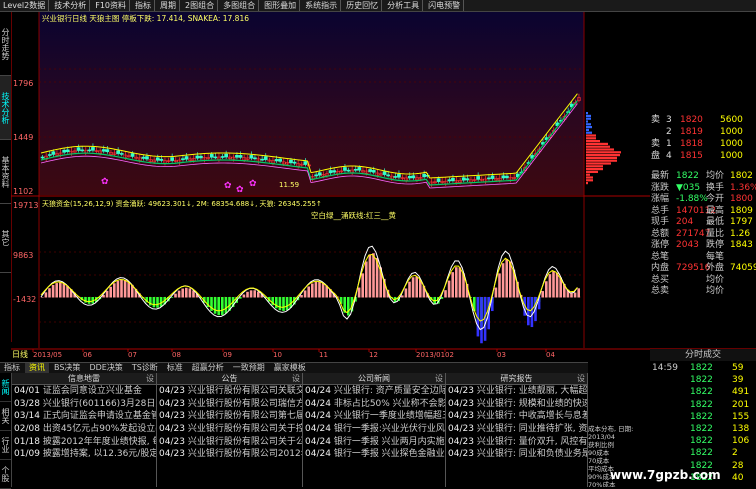  I want to click on news-item: 04/23 兴业银行: 中收高增长与息差, so click(516, 416).